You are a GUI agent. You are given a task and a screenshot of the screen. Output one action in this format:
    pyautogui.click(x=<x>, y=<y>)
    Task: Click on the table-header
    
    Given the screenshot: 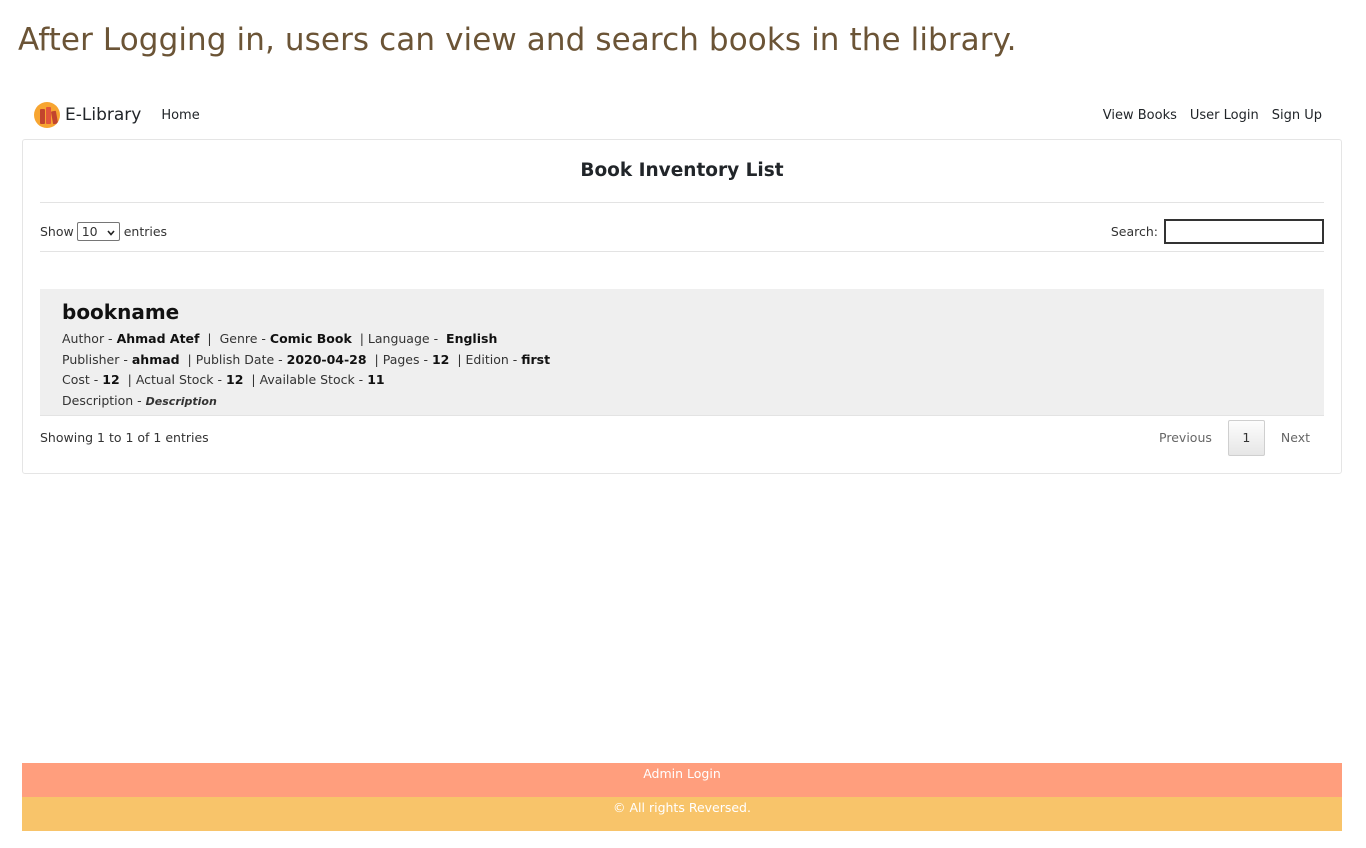 What is the action you would take?
    pyautogui.click(x=682, y=270)
    